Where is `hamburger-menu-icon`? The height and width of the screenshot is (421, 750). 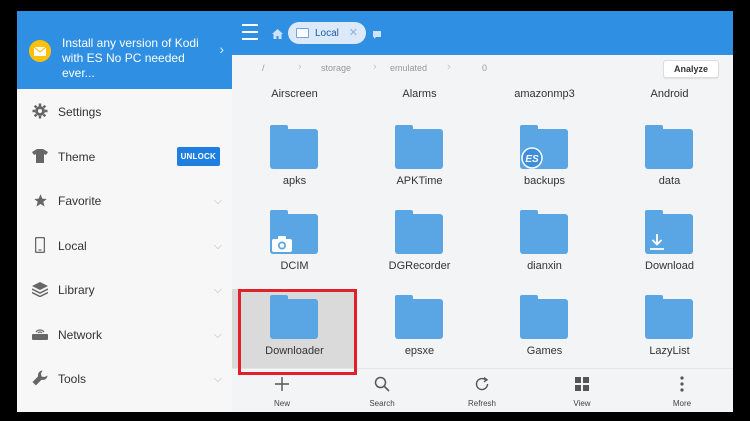 hamburger-menu-icon is located at coordinates (251, 32).